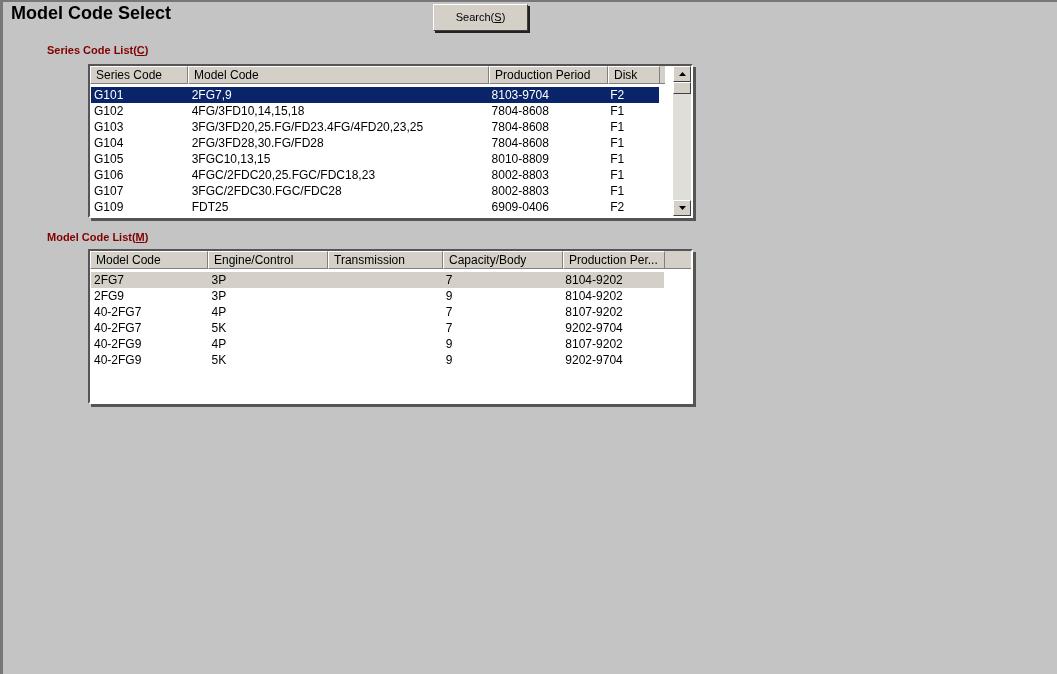  Describe the element at coordinates (481, 17) in the screenshot. I see `search-button: Search(S)` at that location.